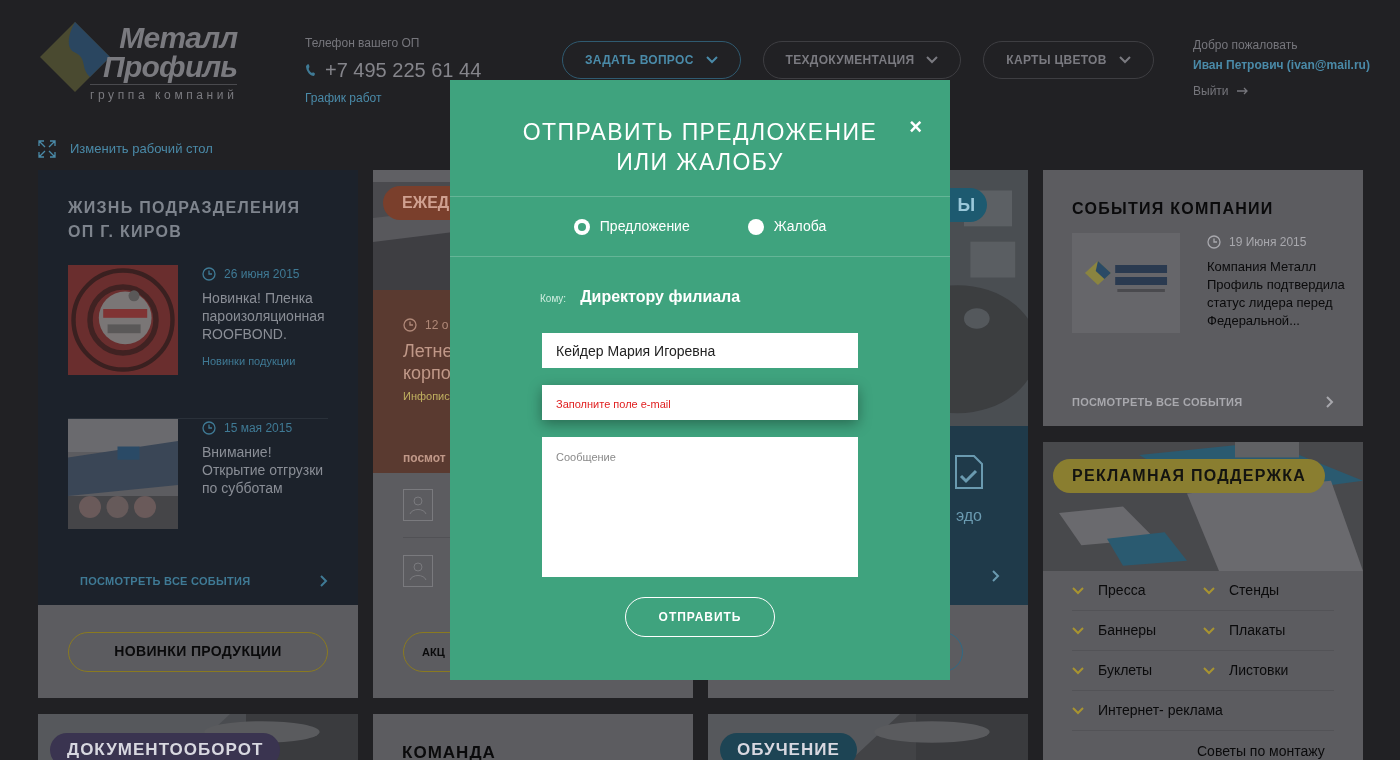 The width and height of the screenshot is (1400, 760). Describe the element at coordinates (426, 396) in the screenshot. I see `news-tag: Инфопис` at that location.